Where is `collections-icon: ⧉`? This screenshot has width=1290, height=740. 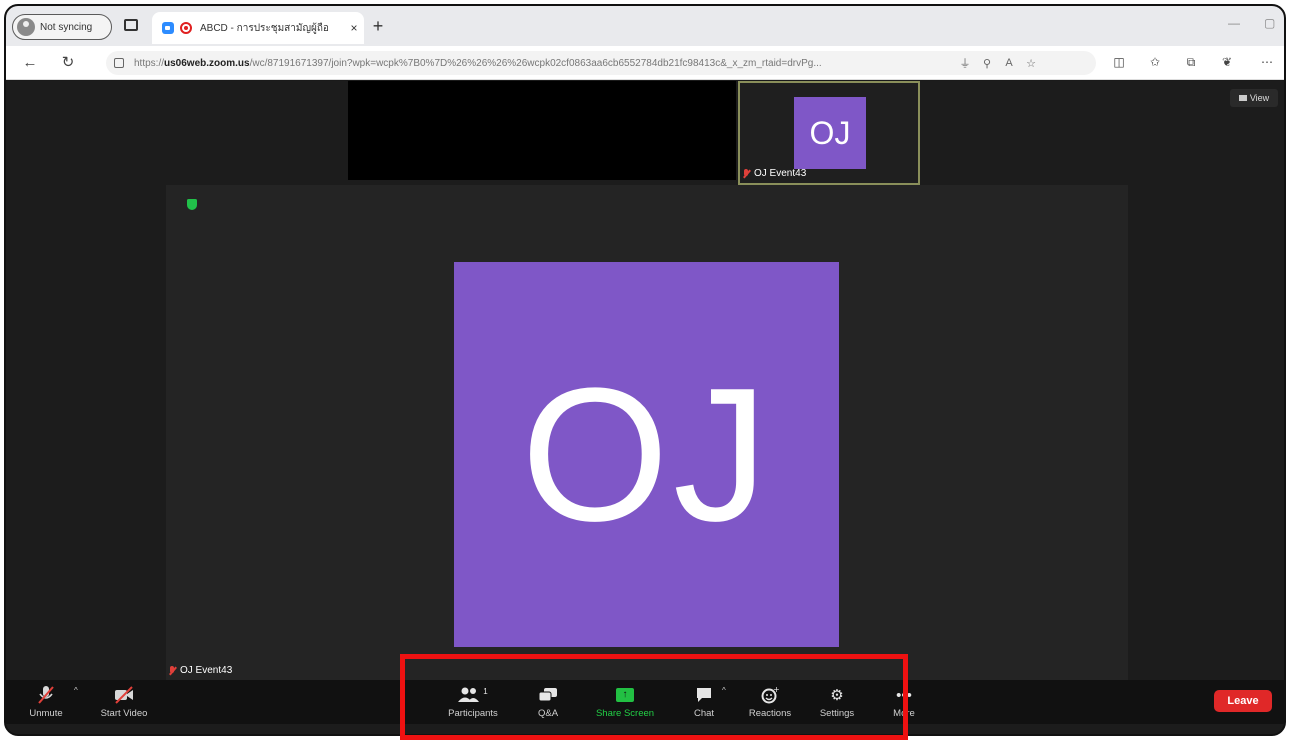 collections-icon: ⧉ is located at coordinates (1191, 63).